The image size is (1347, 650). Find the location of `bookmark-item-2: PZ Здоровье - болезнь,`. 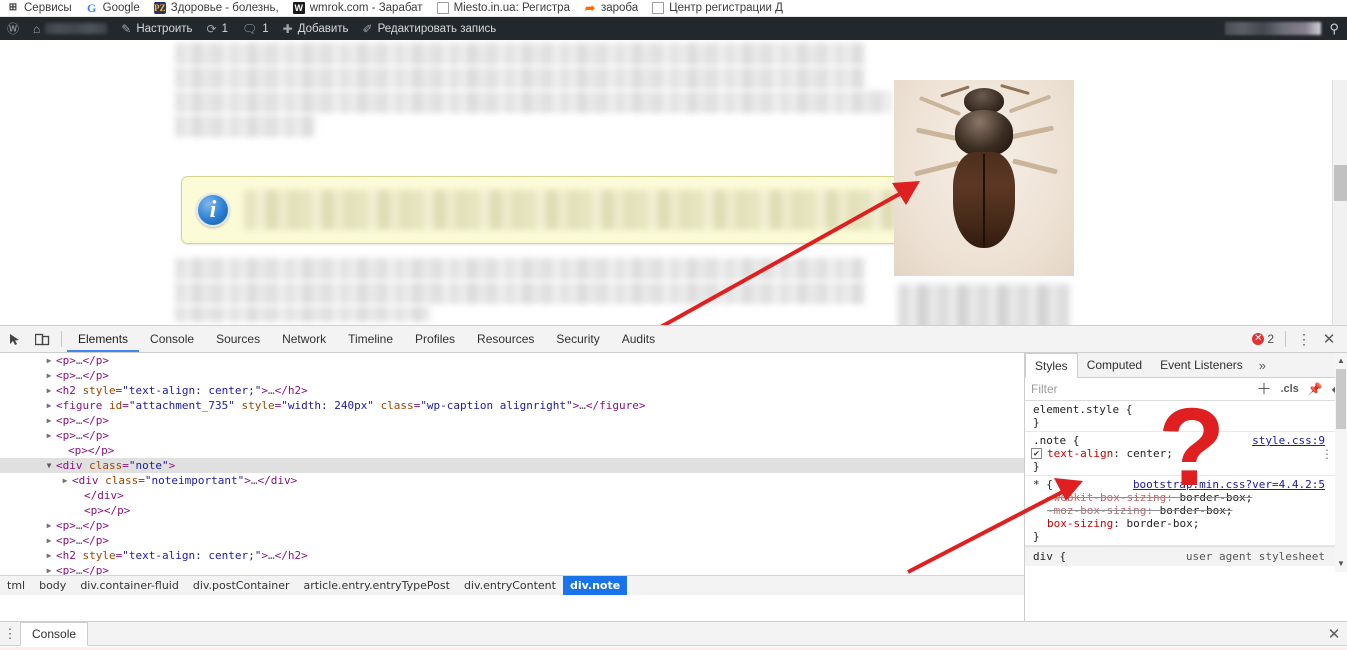

bookmark-item-2: PZ Здоровье - болезнь, is located at coordinates (216, 8).